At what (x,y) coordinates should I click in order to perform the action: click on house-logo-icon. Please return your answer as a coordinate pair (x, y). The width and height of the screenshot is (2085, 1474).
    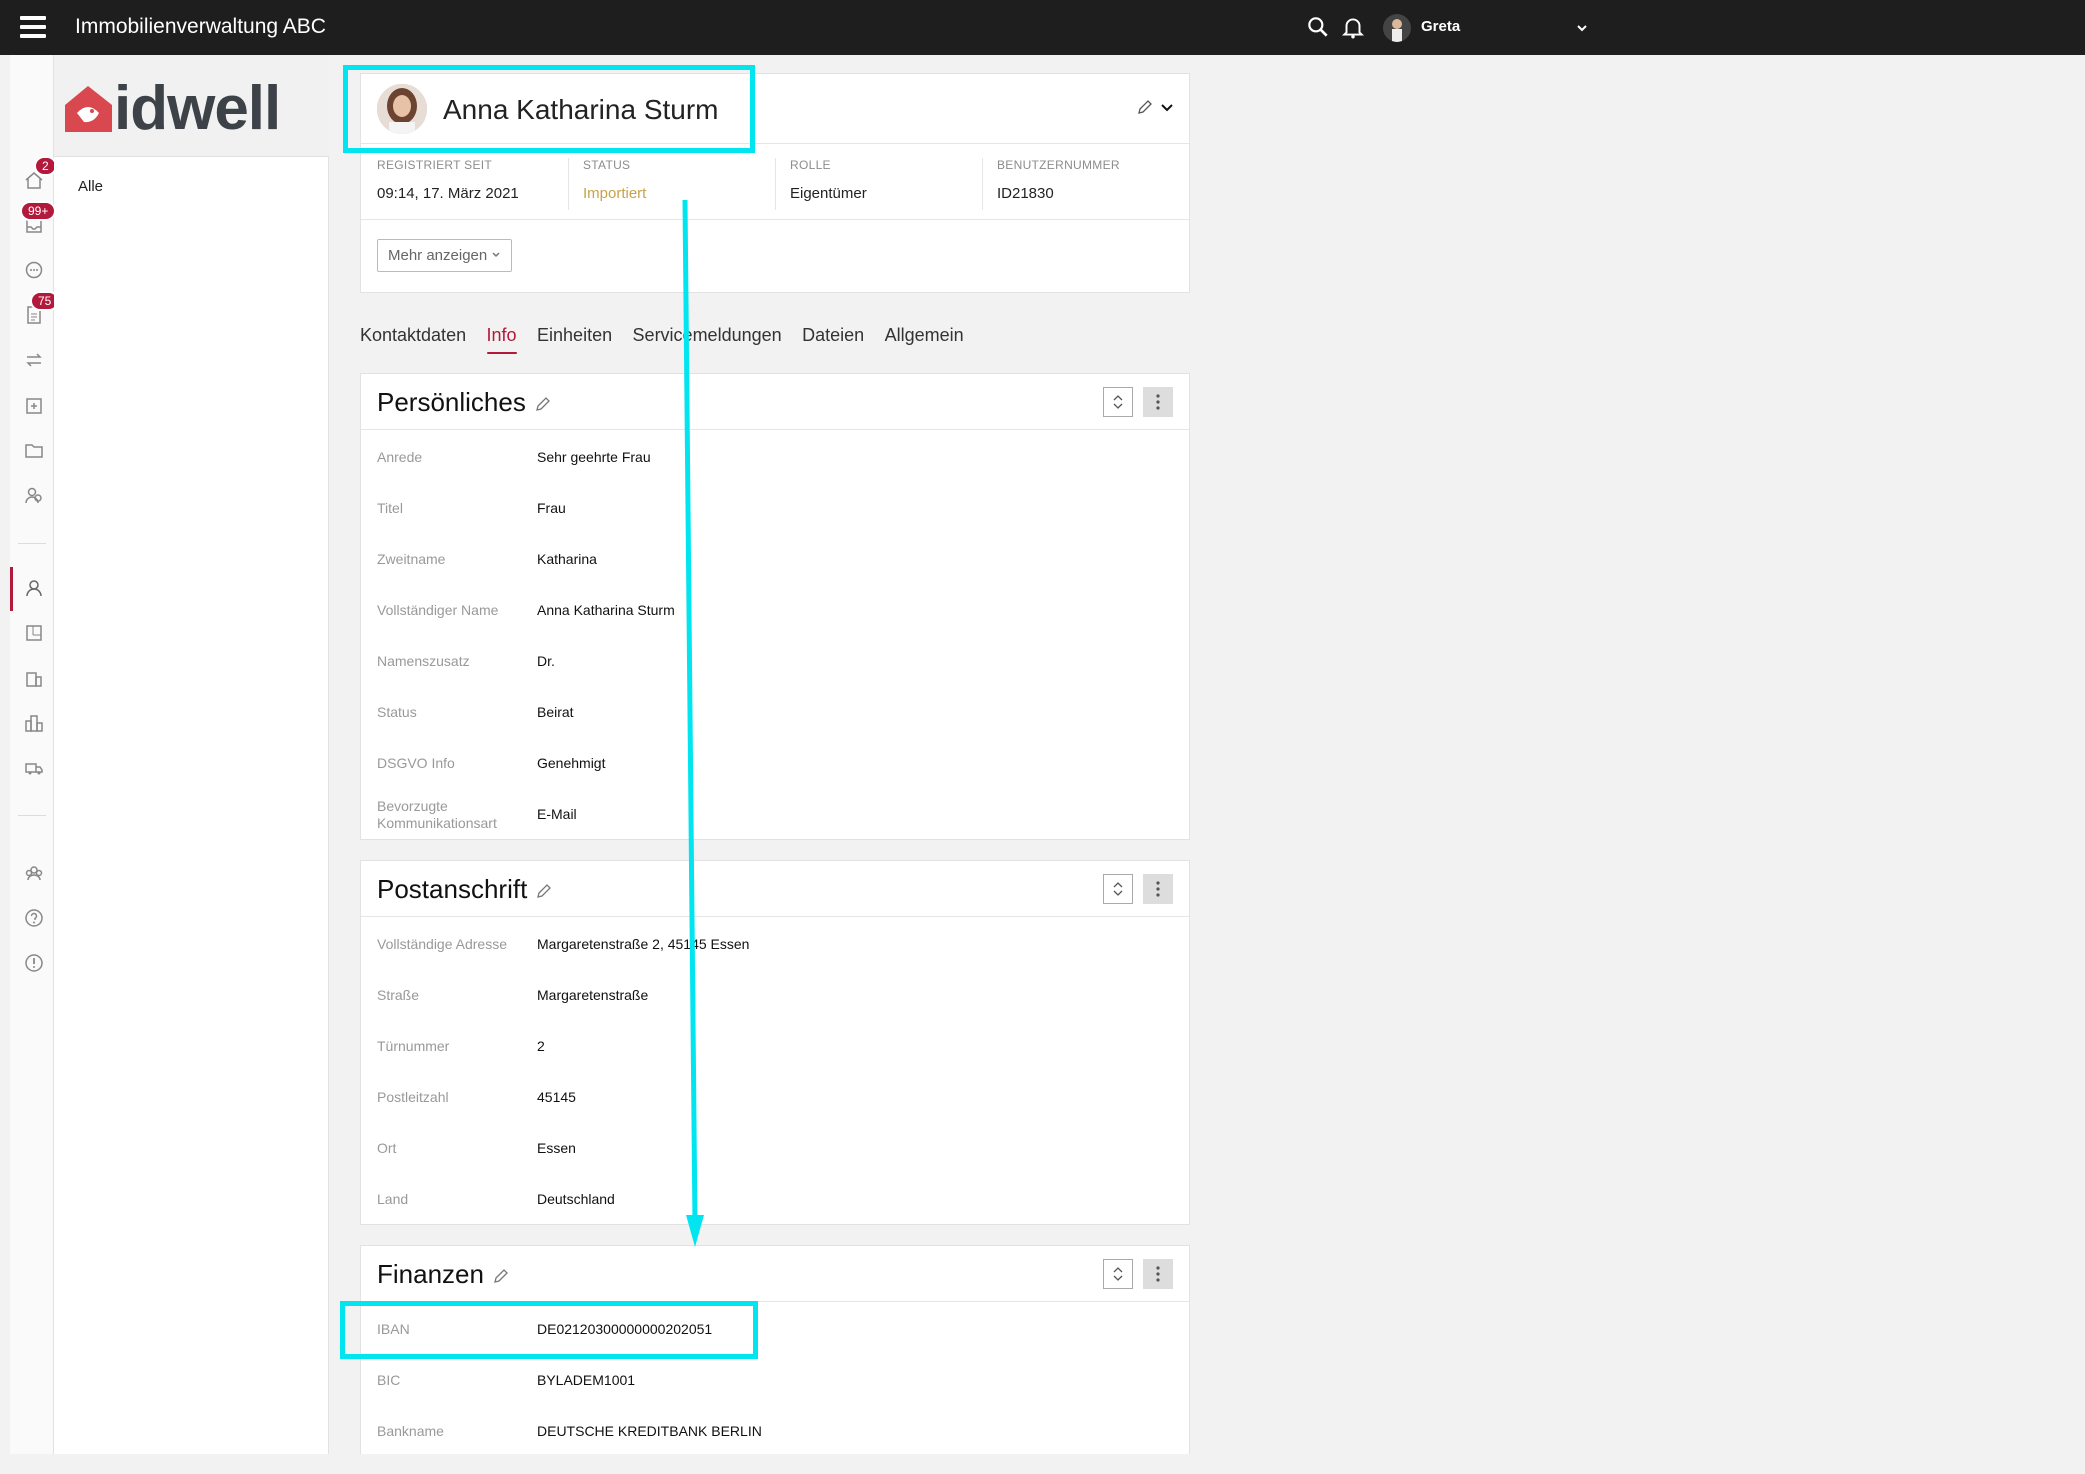
    Looking at the image, I should click on (88, 109).